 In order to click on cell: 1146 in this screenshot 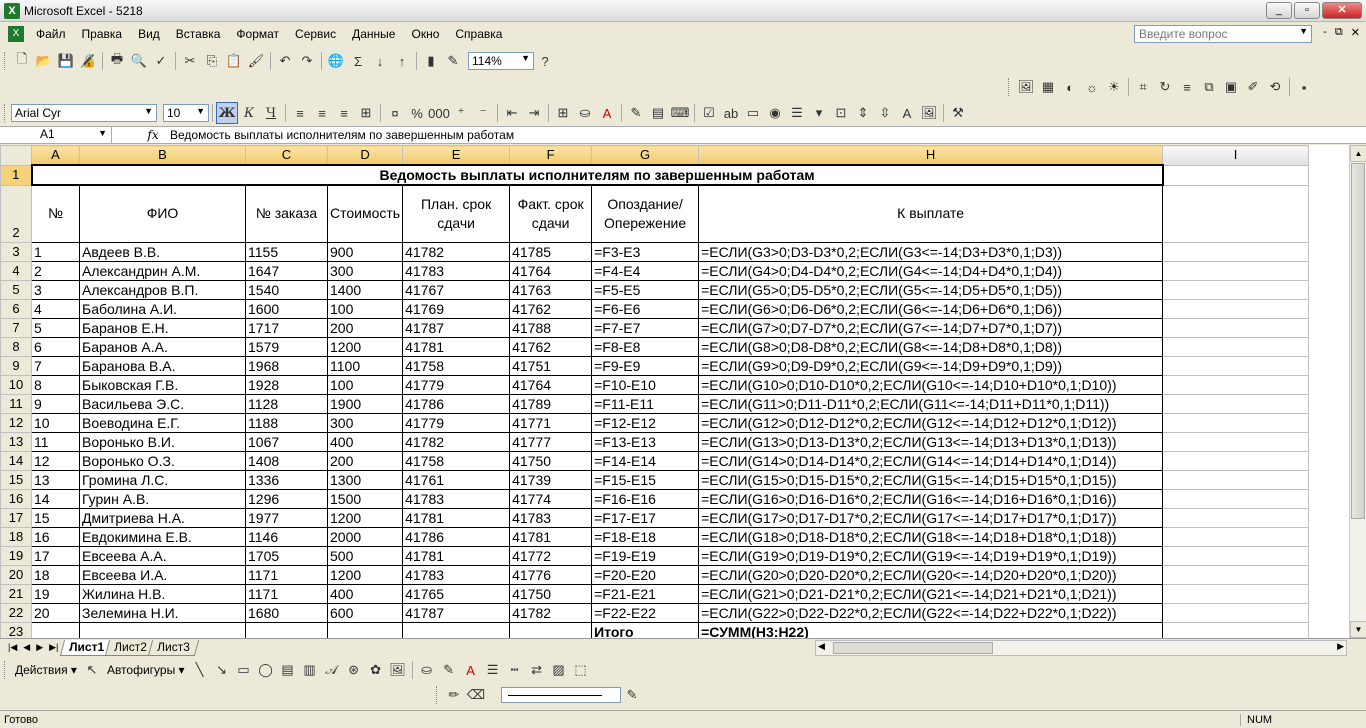, I will do `click(286, 536)`.